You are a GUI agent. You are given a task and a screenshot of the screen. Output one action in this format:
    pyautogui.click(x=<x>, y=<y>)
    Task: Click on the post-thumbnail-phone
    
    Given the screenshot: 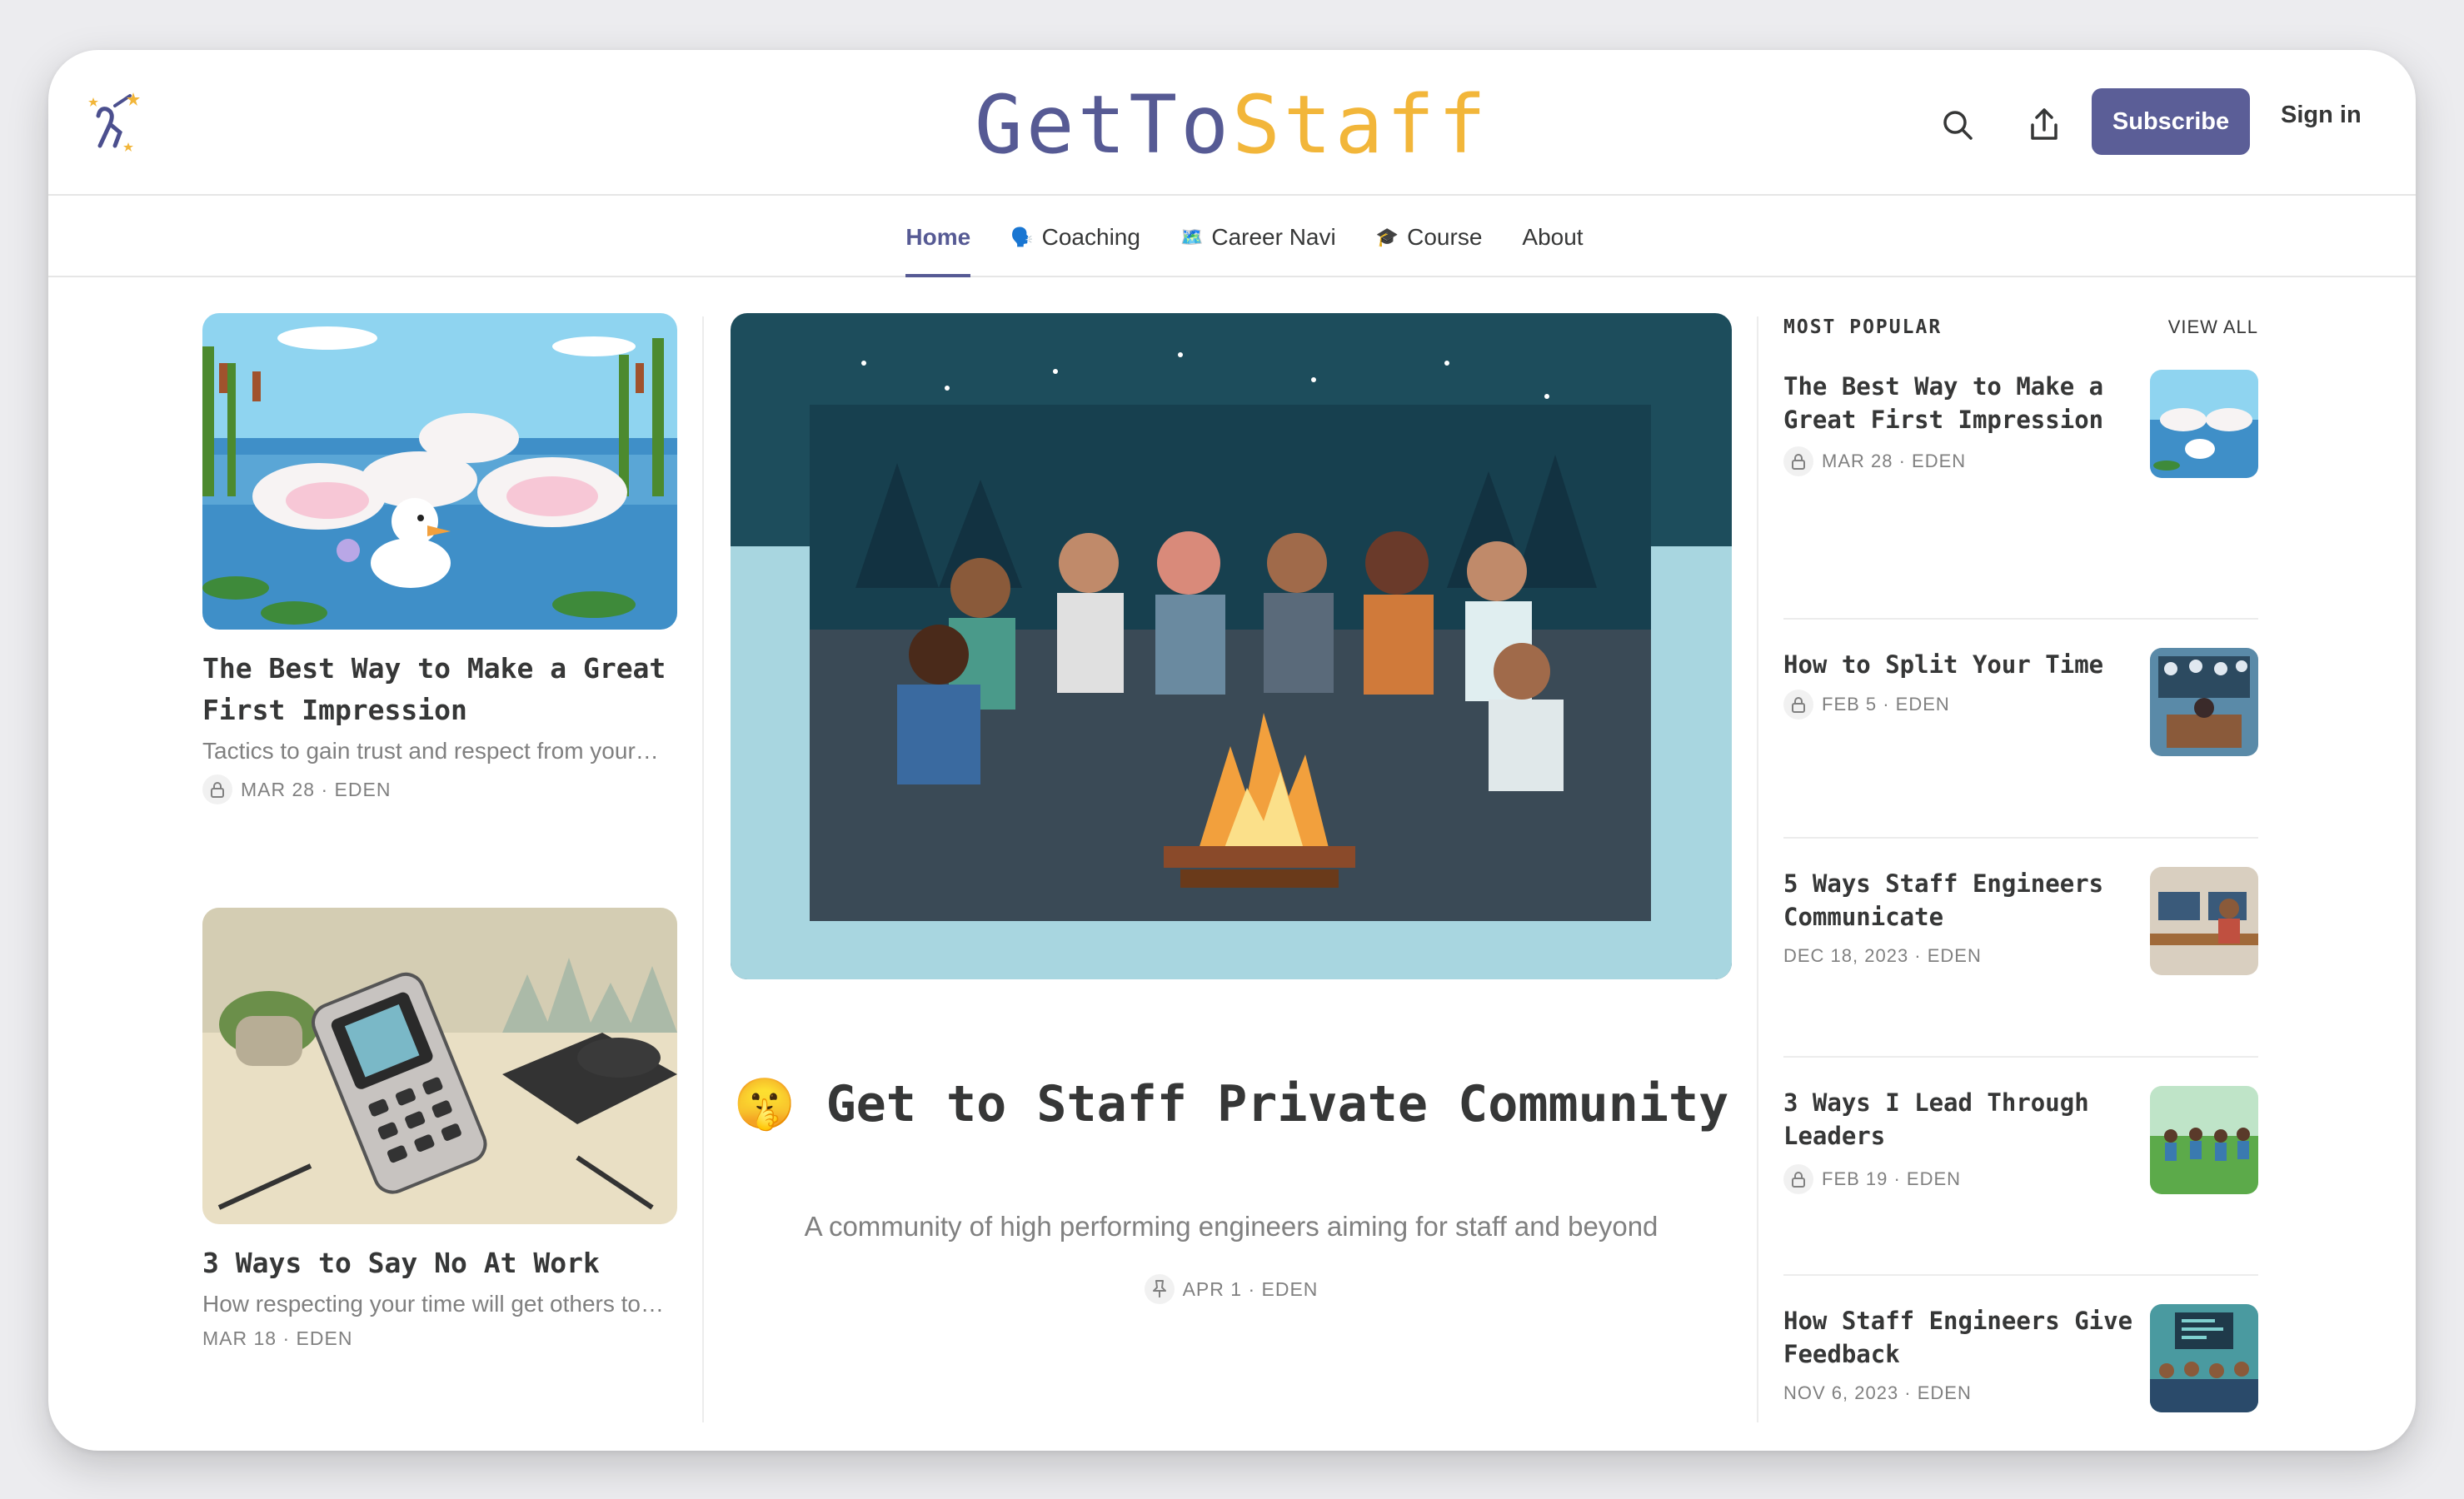 What is the action you would take?
    pyautogui.click(x=439, y=1066)
    